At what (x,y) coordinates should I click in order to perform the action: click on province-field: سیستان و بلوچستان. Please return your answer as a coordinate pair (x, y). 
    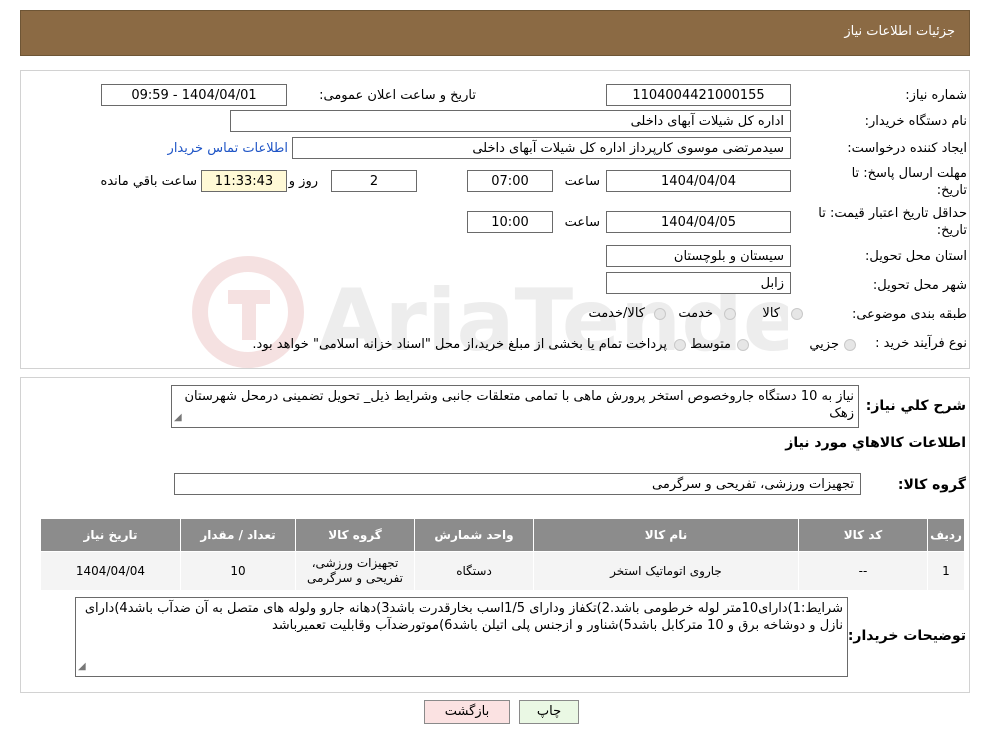
    Looking at the image, I should click on (698, 256).